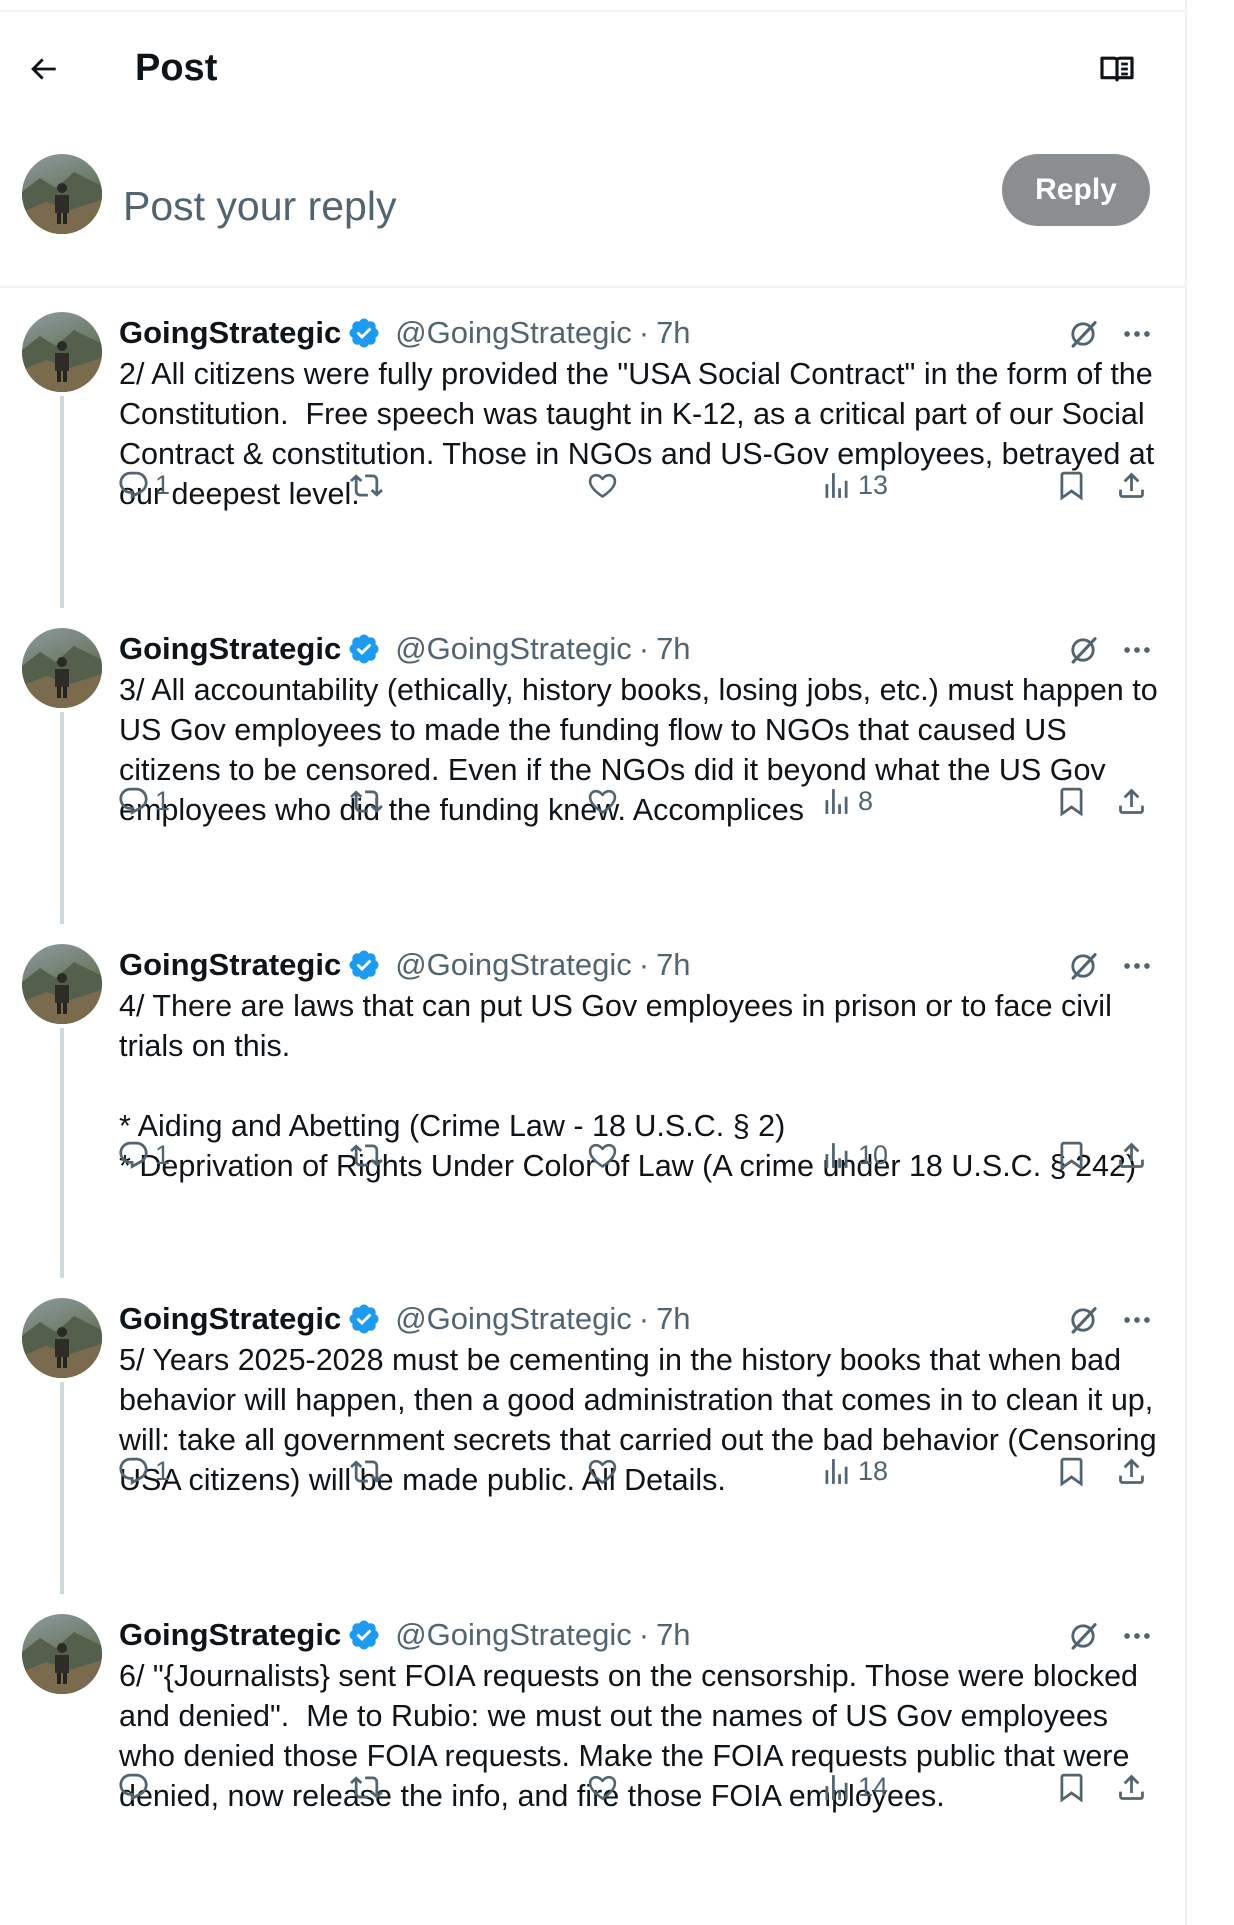 Image resolution: width=1234 pixels, height=1925 pixels. Describe the element at coordinates (1076, 190) in the screenshot. I see `reply-button: Reply` at that location.